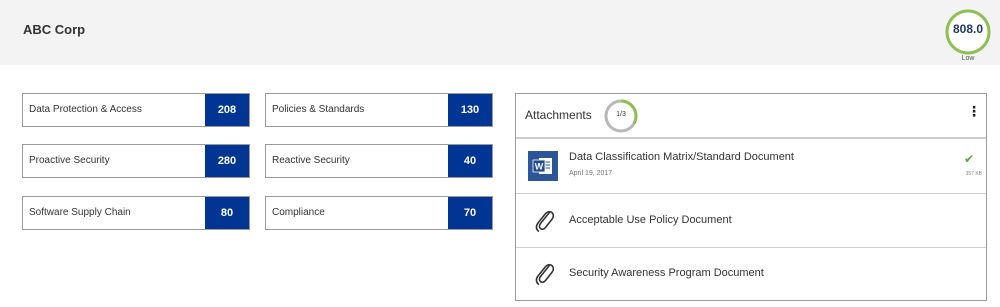  What do you see at coordinates (650, 220) in the screenshot?
I see `attachment-name: Acceptable Use Policy Document` at bounding box center [650, 220].